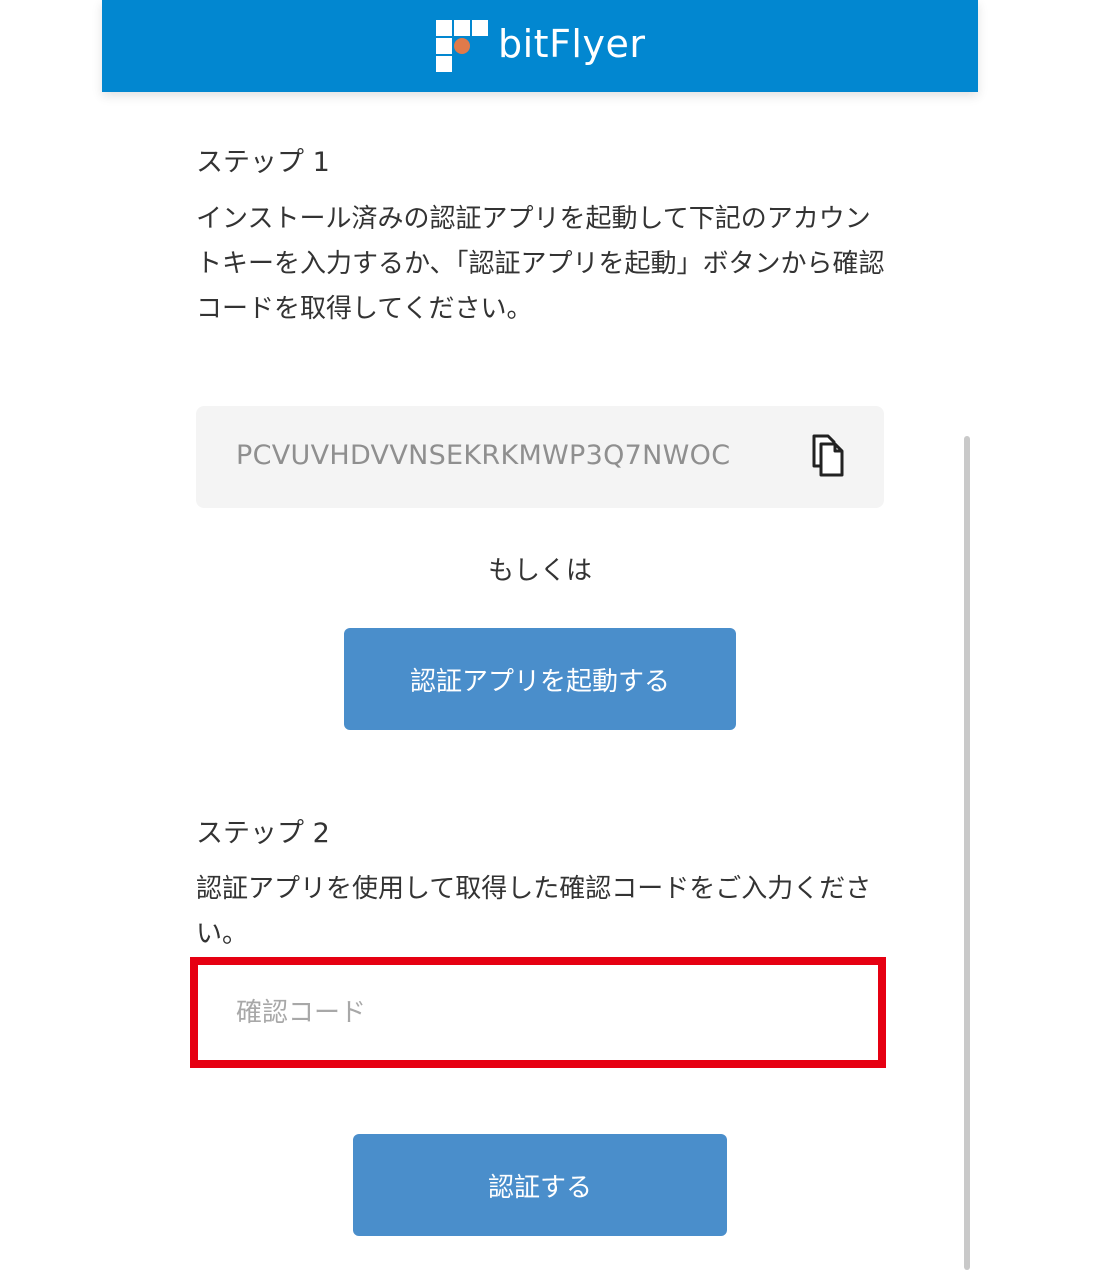 The height and width of the screenshot is (1270, 1096). I want to click on brand-logo: bitFlyer, so click(540, 46).